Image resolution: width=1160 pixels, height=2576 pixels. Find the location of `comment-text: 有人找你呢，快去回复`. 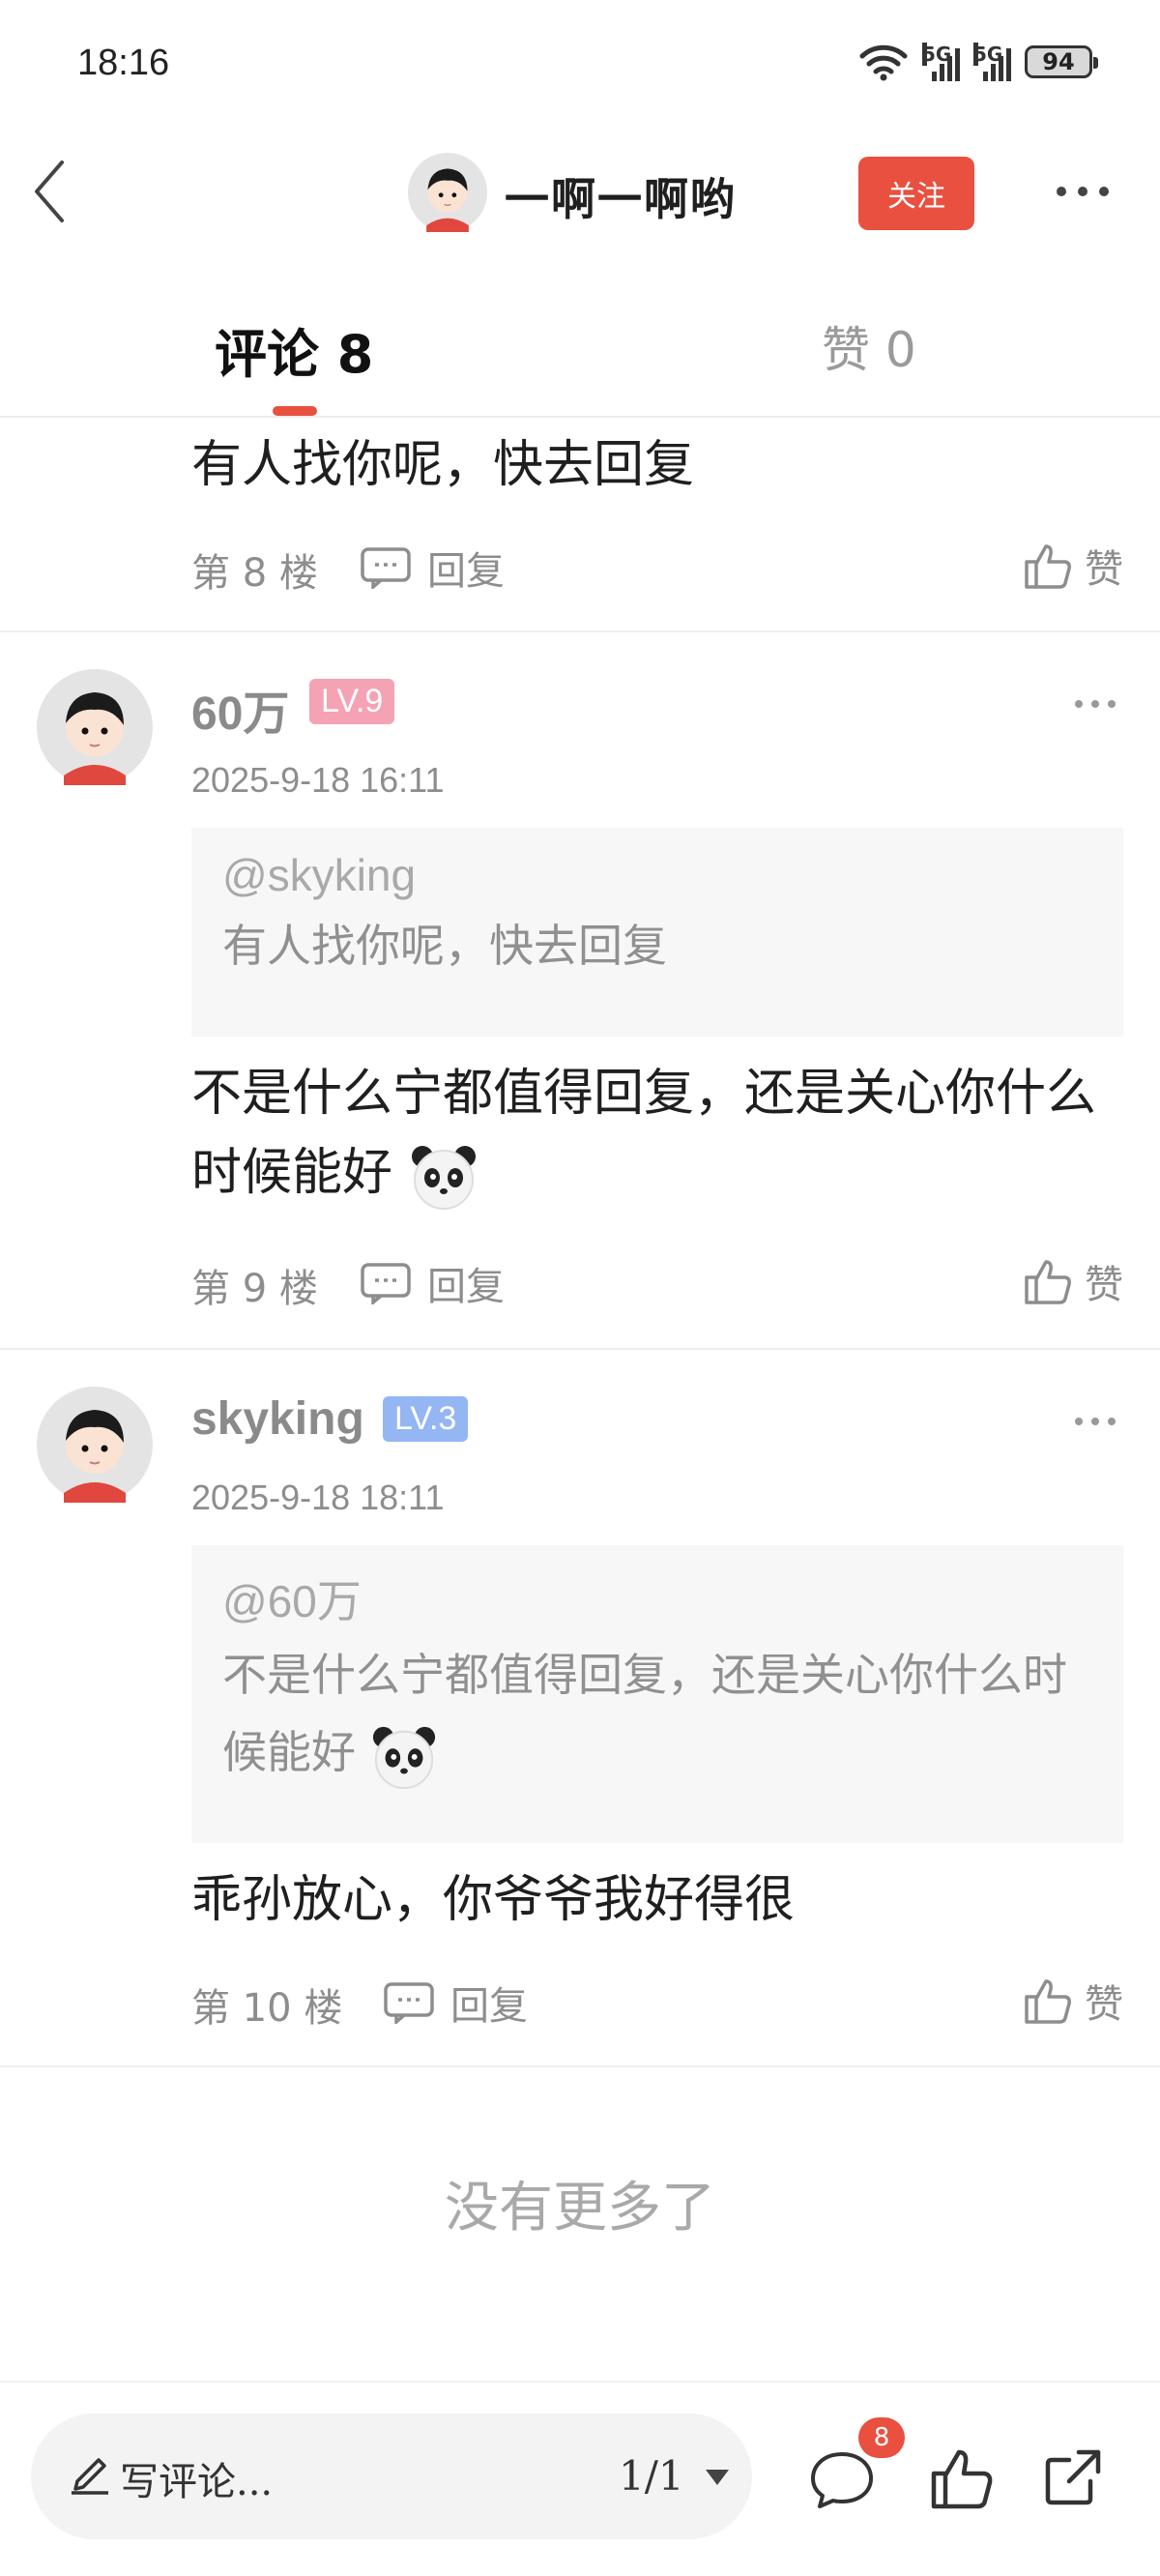

comment-text: 有人找你呢，快去回复 is located at coordinates (443, 465).